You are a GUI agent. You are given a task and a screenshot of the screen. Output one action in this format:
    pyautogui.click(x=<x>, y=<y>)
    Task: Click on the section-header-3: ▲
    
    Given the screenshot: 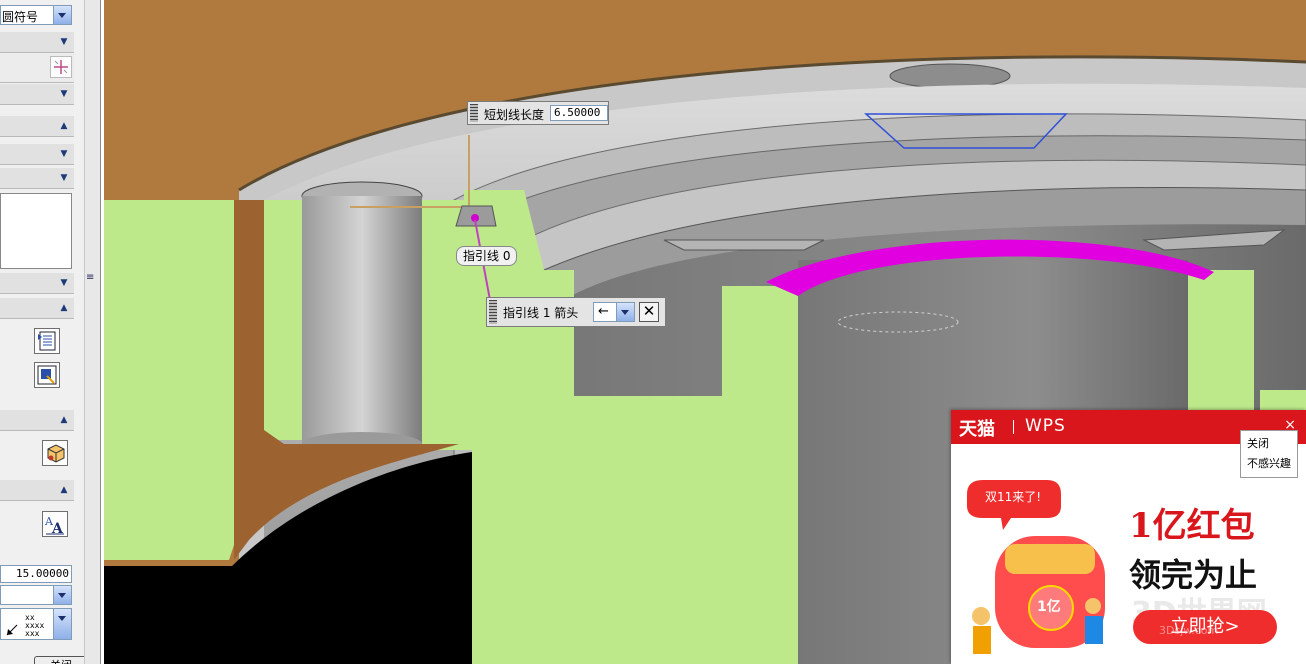 What is the action you would take?
    pyautogui.click(x=37, y=126)
    